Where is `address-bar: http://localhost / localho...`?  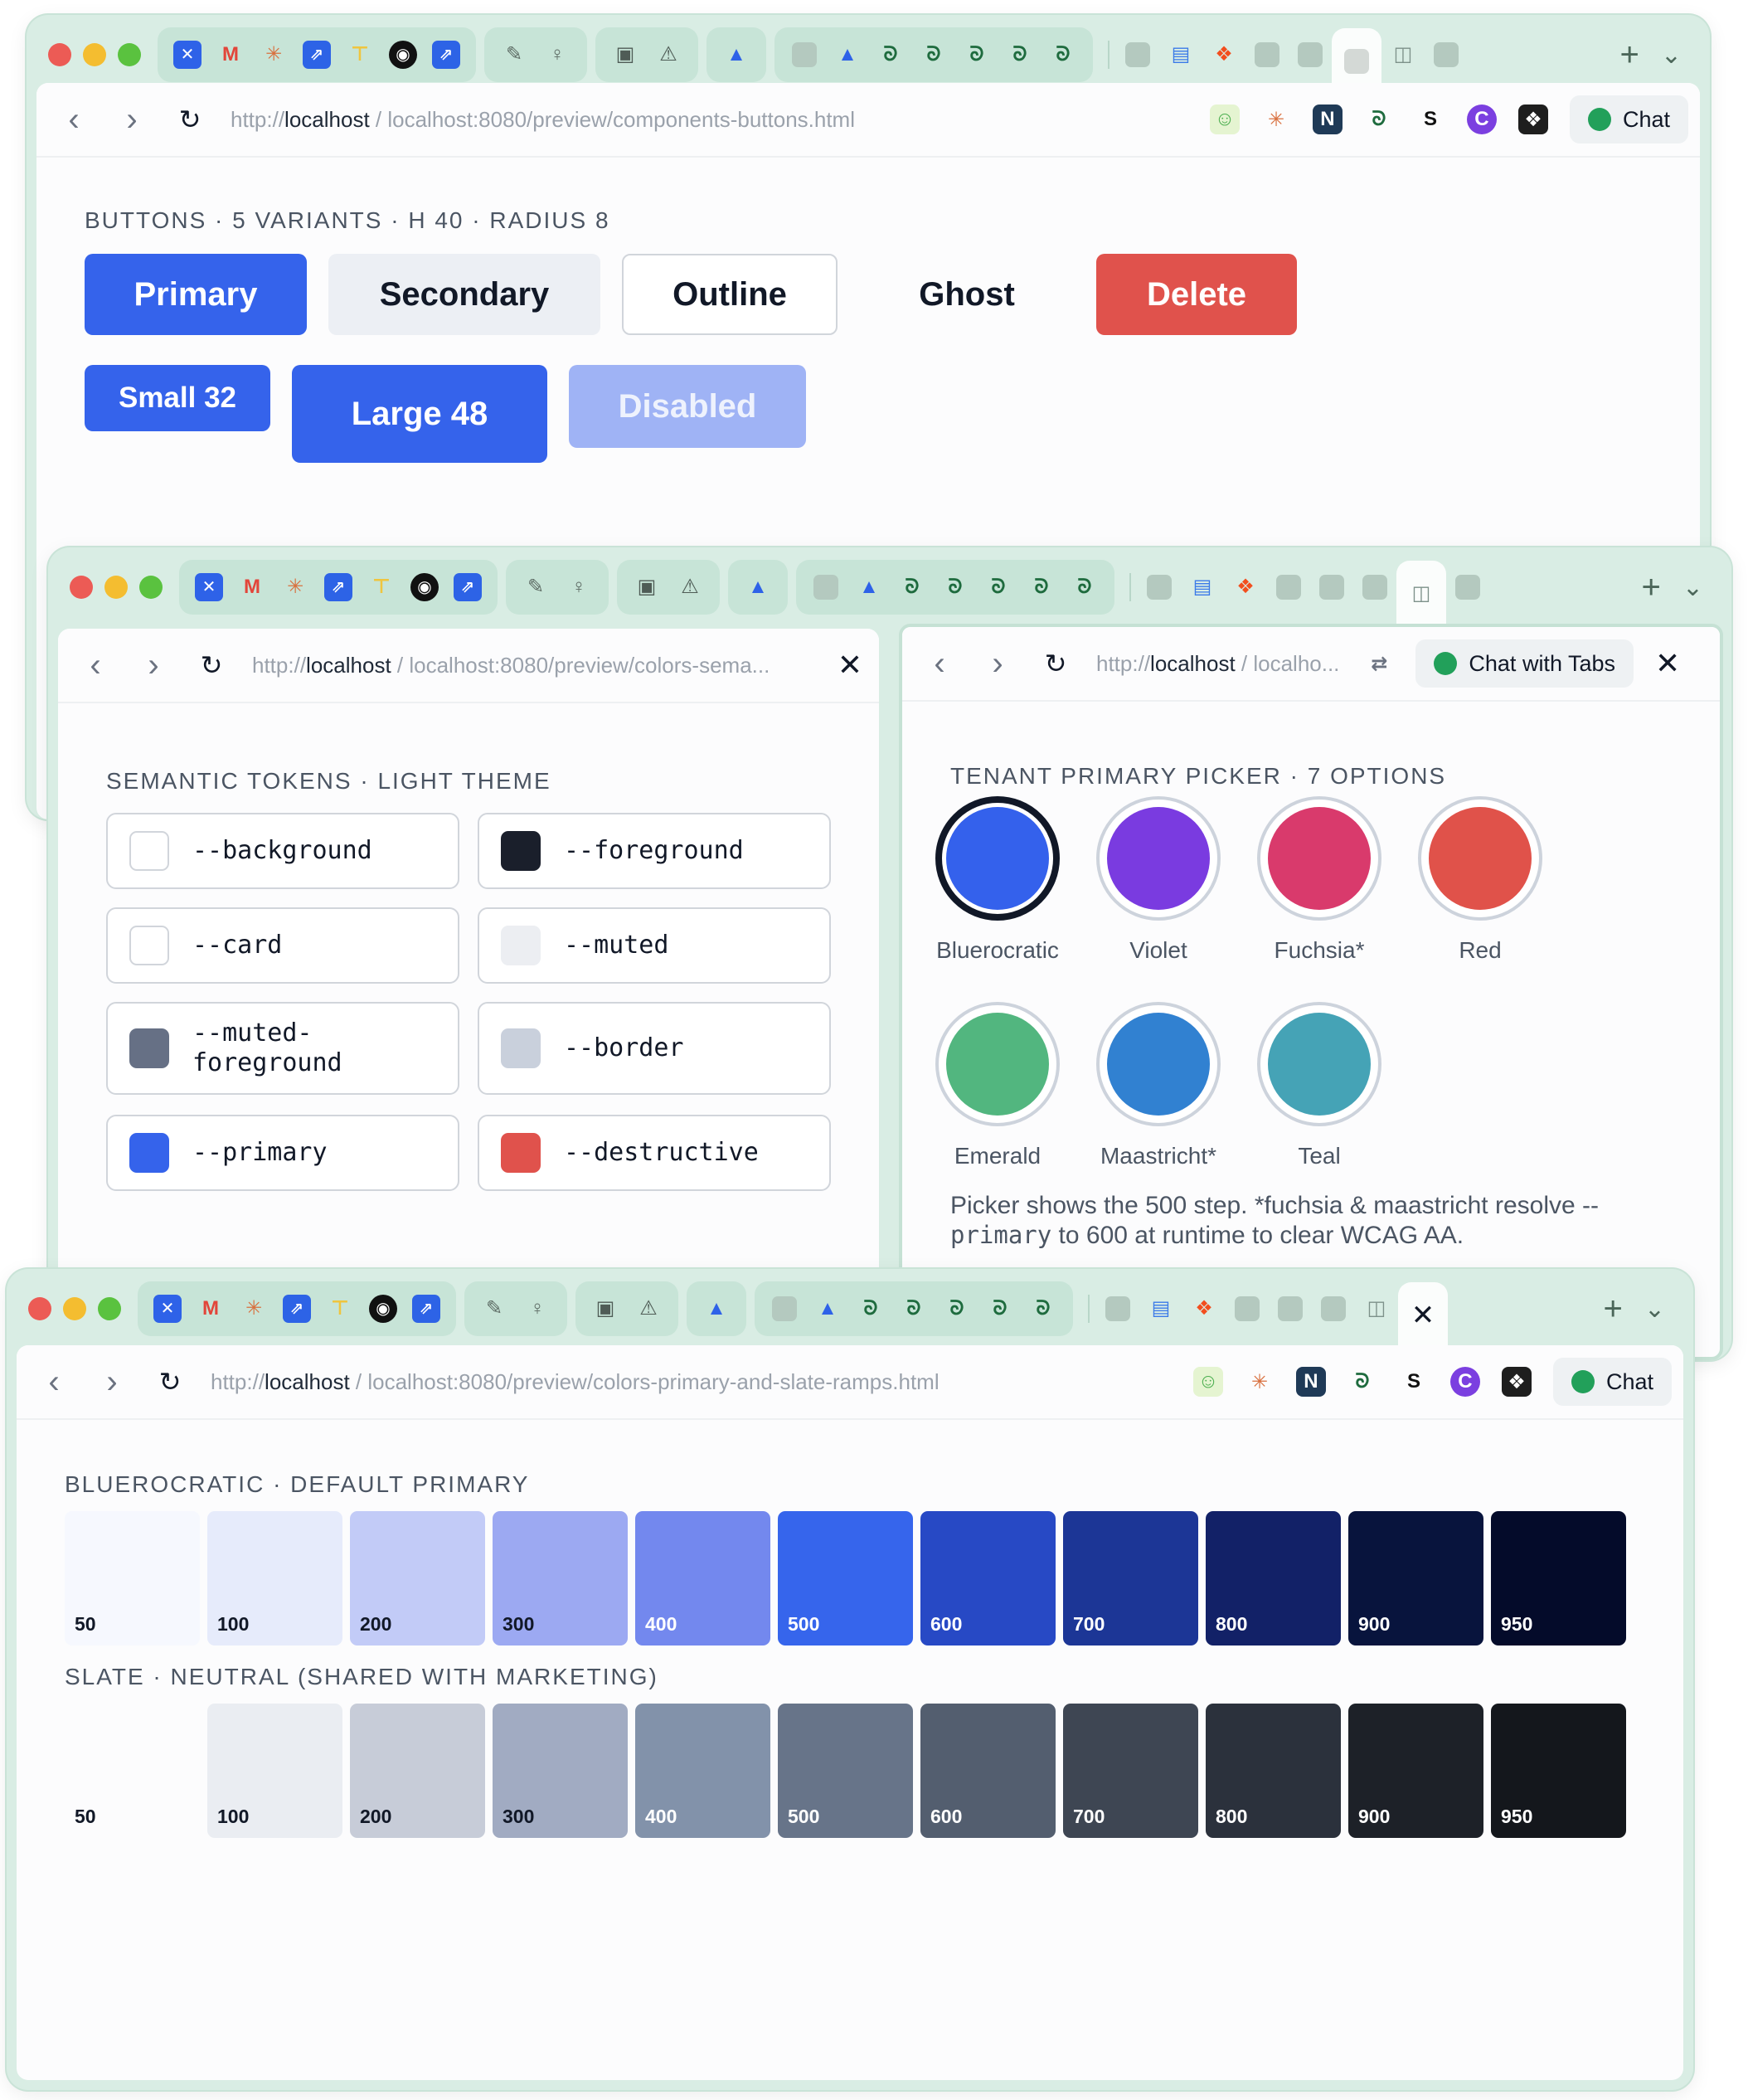
address-bar: http://localhost / localho... is located at coordinates (1217, 664).